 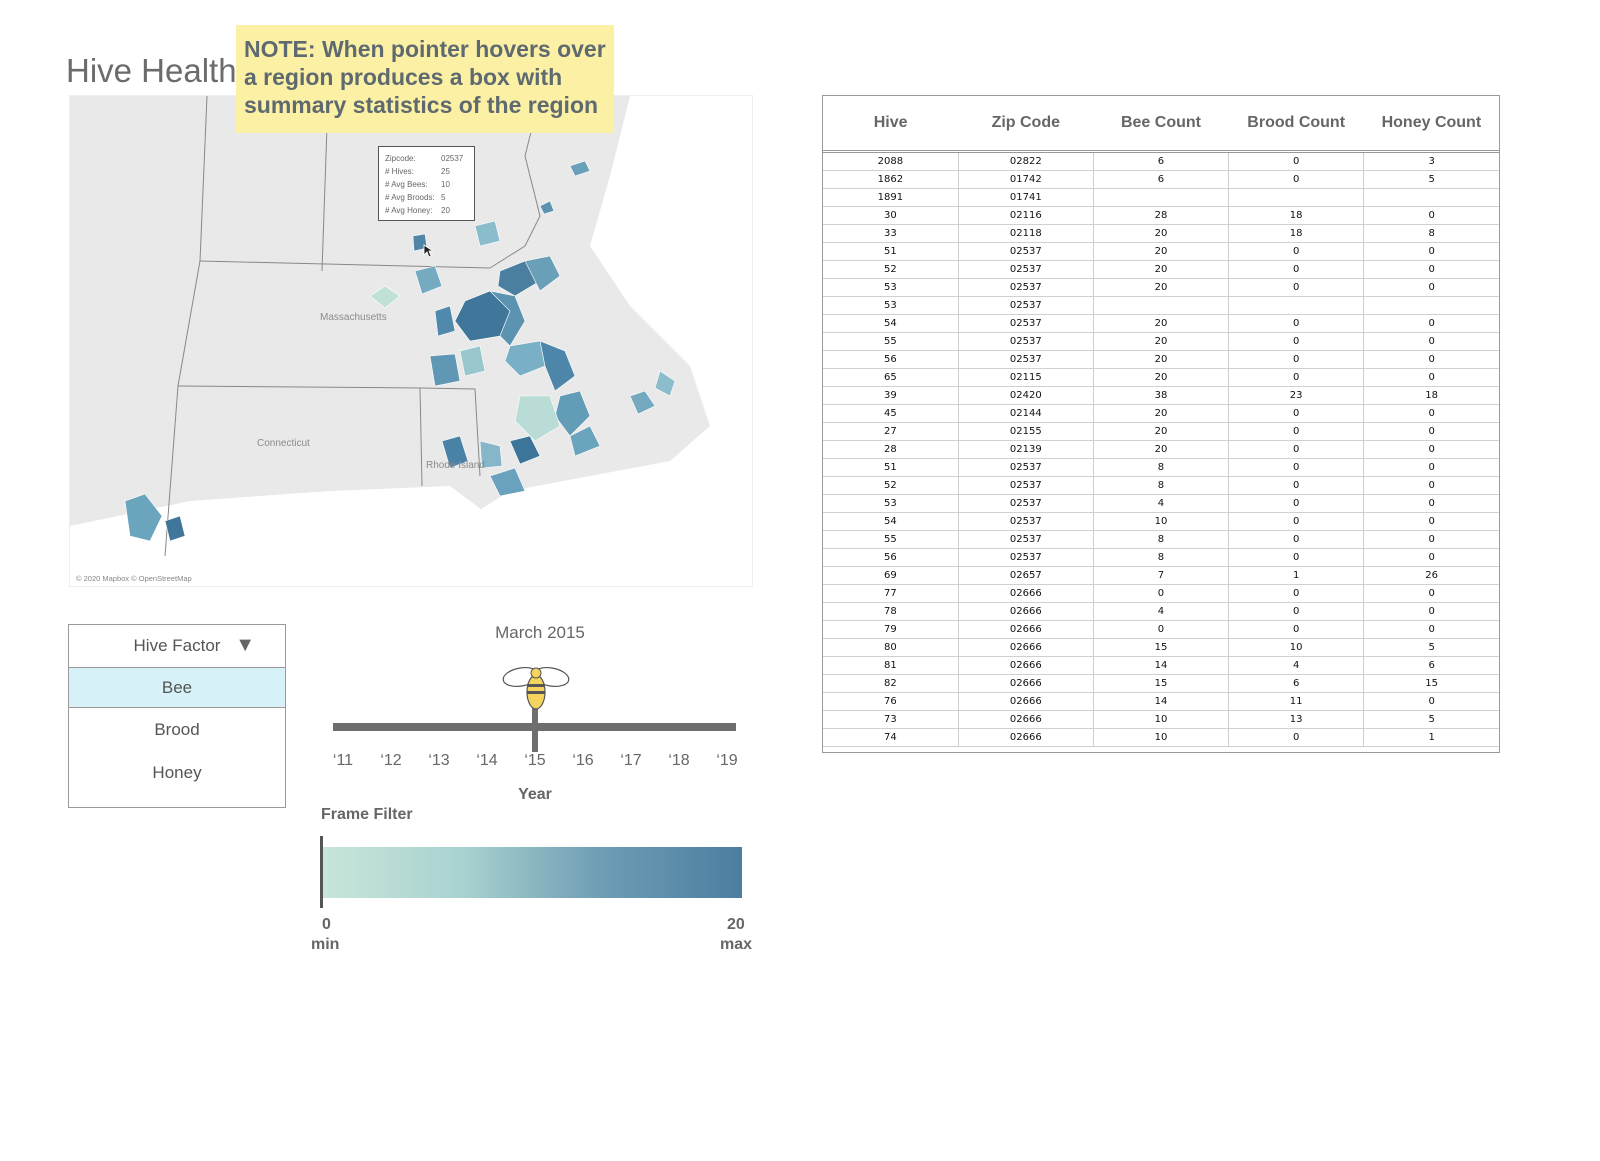 What do you see at coordinates (343, 761) in the screenshot?
I see `tick-label: ‘11` at bounding box center [343, 761].